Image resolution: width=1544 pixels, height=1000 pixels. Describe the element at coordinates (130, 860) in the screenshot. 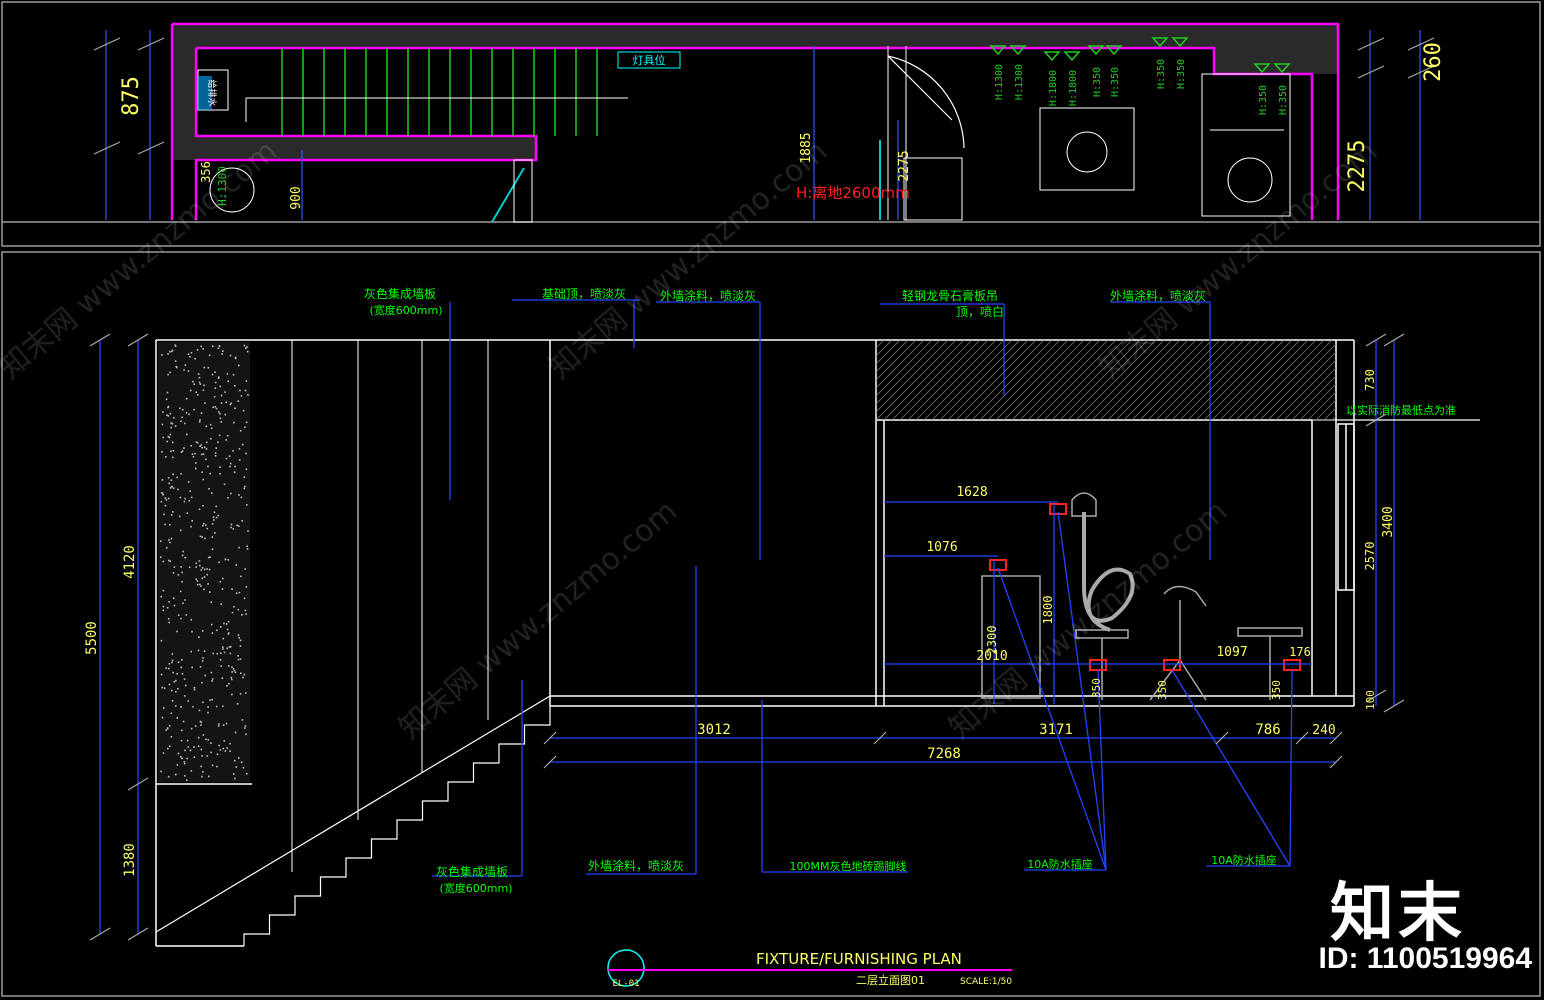

I see `dim-1380: 1380` at that location.